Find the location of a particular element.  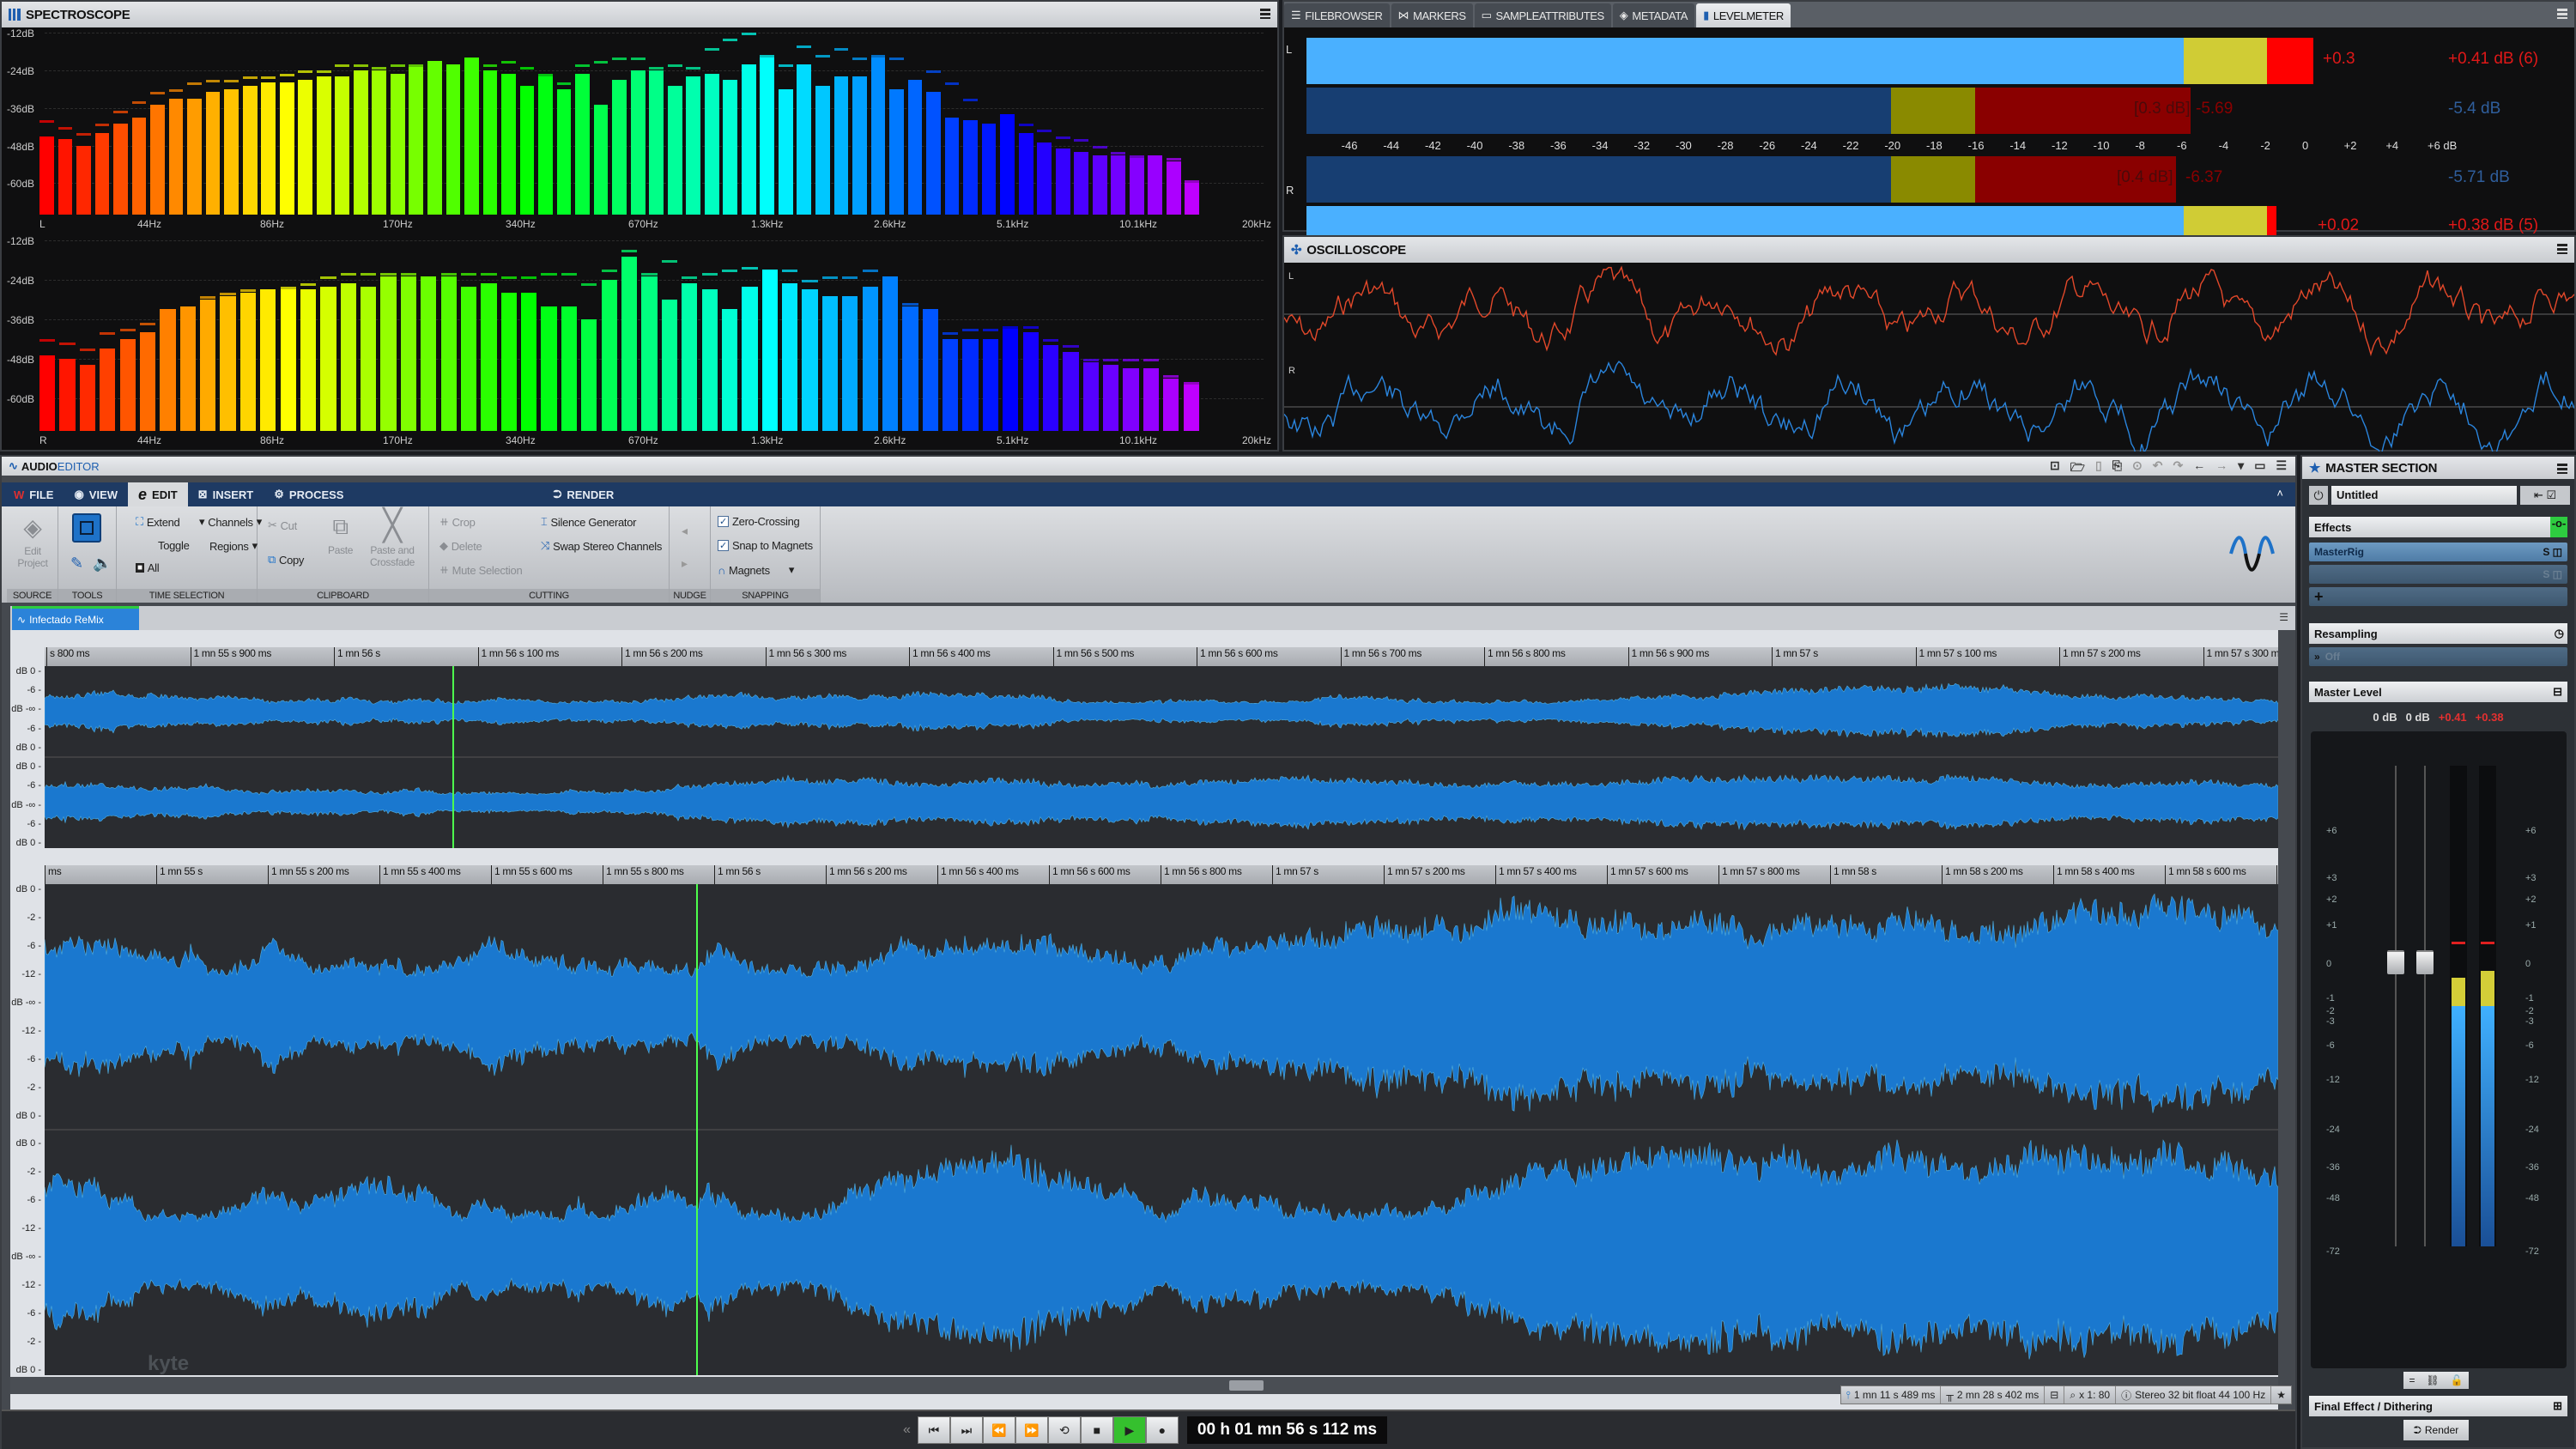

tab-metadata: ◈ METADATA is located at coordinates (1653, 15).